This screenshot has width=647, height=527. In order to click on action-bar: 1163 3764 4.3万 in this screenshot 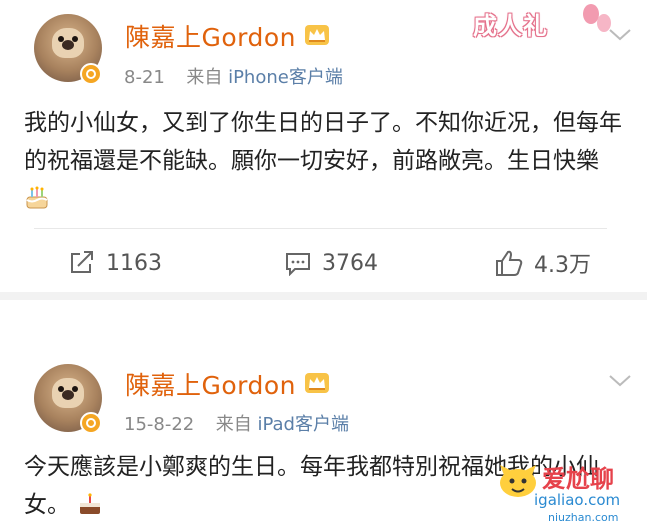, I will do `click(323, 263)`.